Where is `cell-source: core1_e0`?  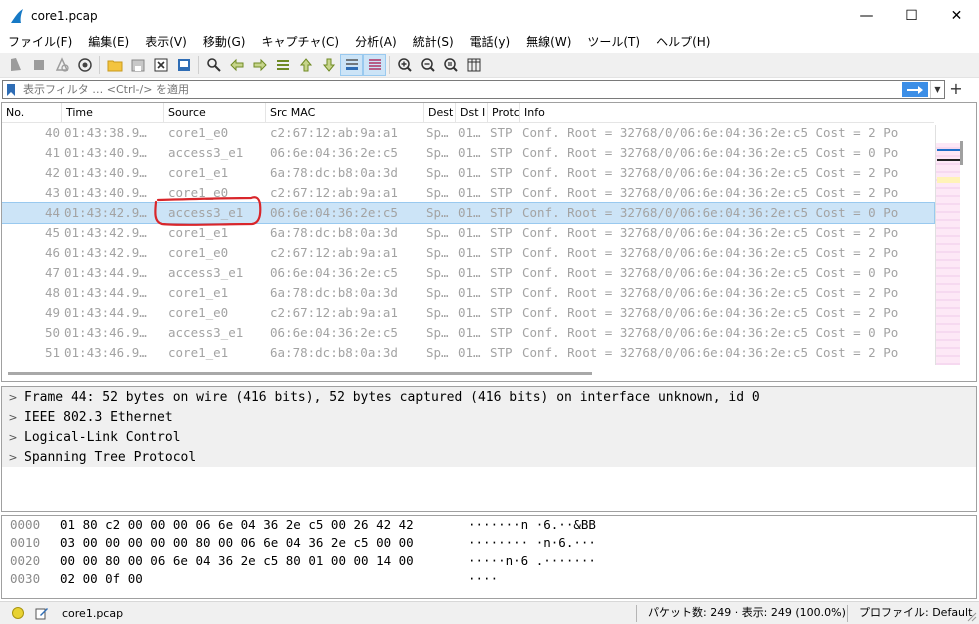 cell-source: core1_e0 is located at coordinates (198, 192).